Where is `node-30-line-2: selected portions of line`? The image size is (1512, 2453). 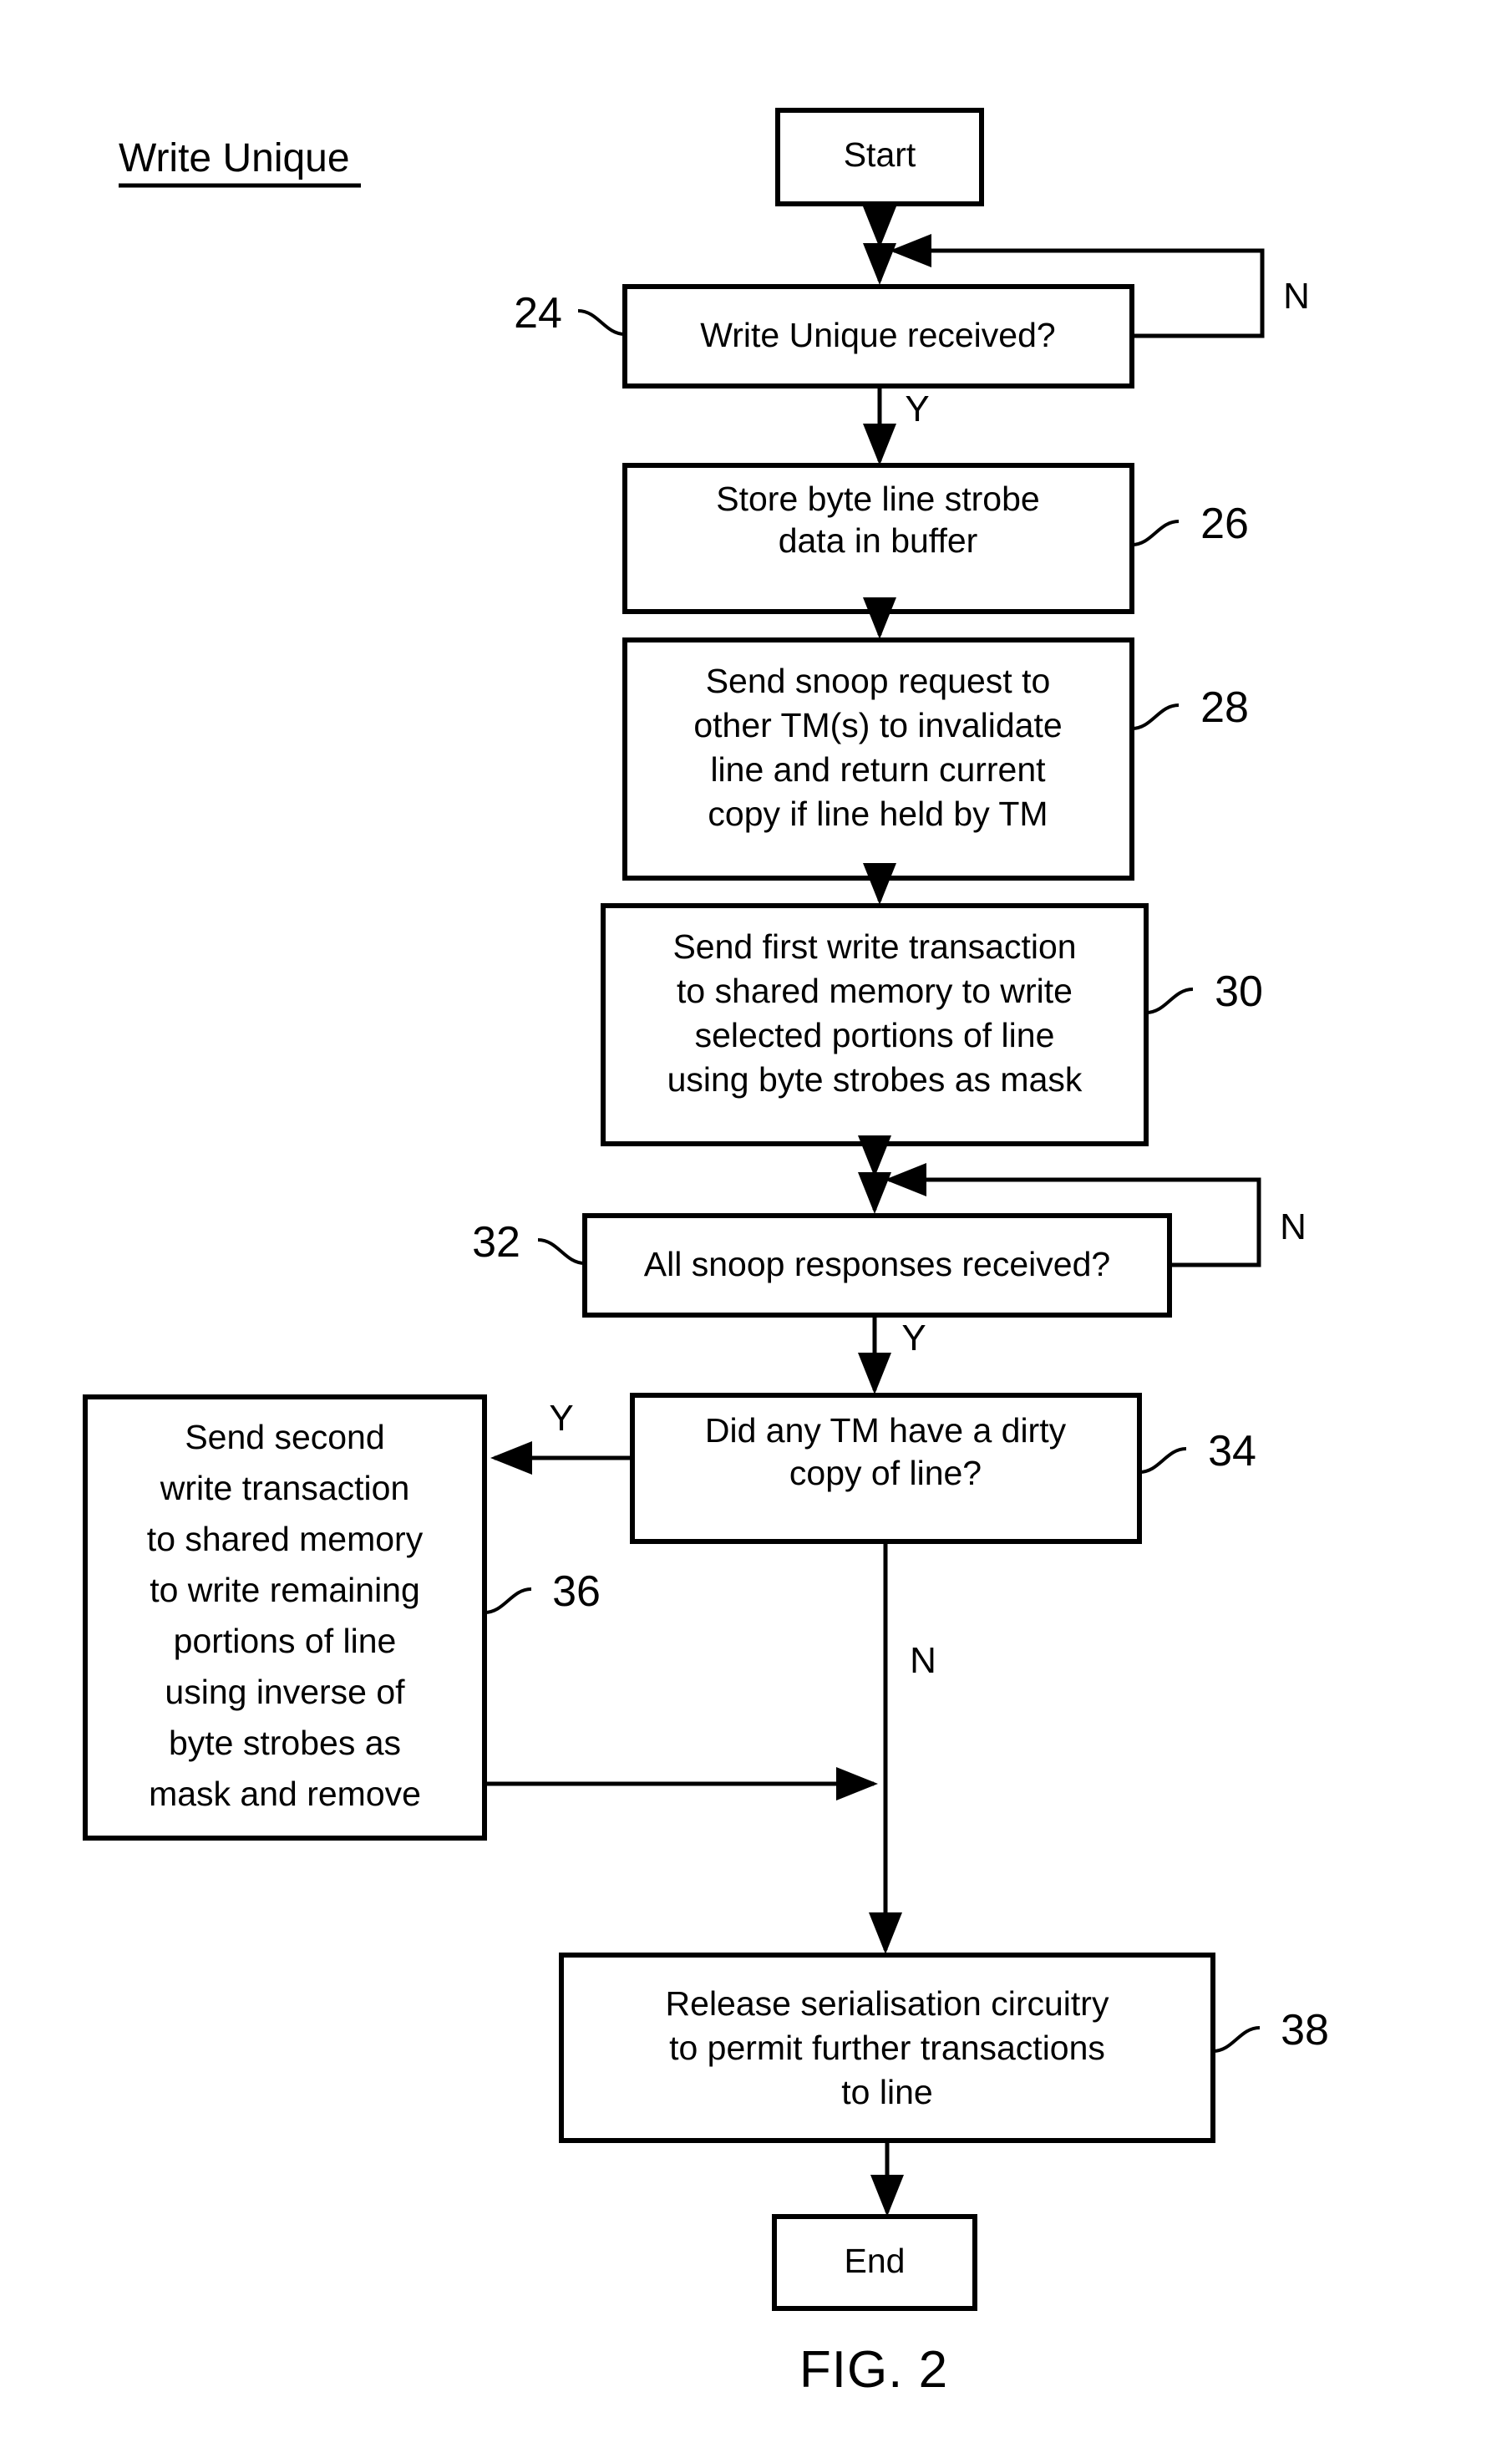 node-30-line-2: selected portions of line is located at coordinates (875, 1035).